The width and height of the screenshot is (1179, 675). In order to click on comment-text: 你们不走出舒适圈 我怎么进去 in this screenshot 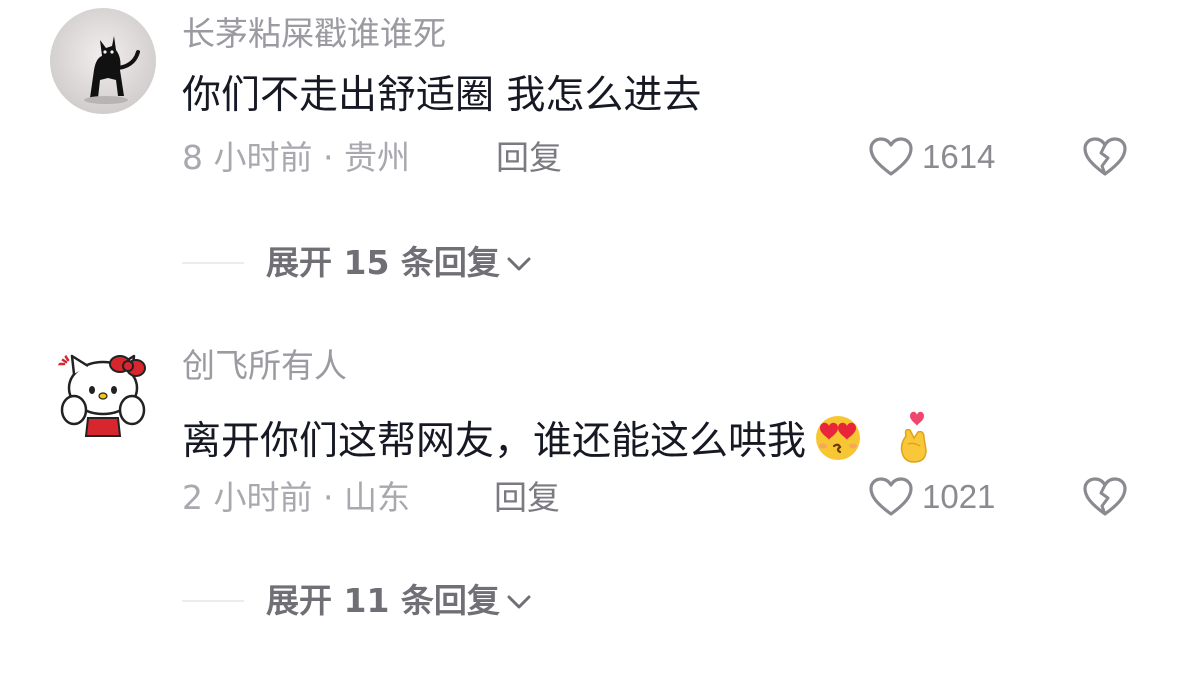, I will do `click(441, 96)`.